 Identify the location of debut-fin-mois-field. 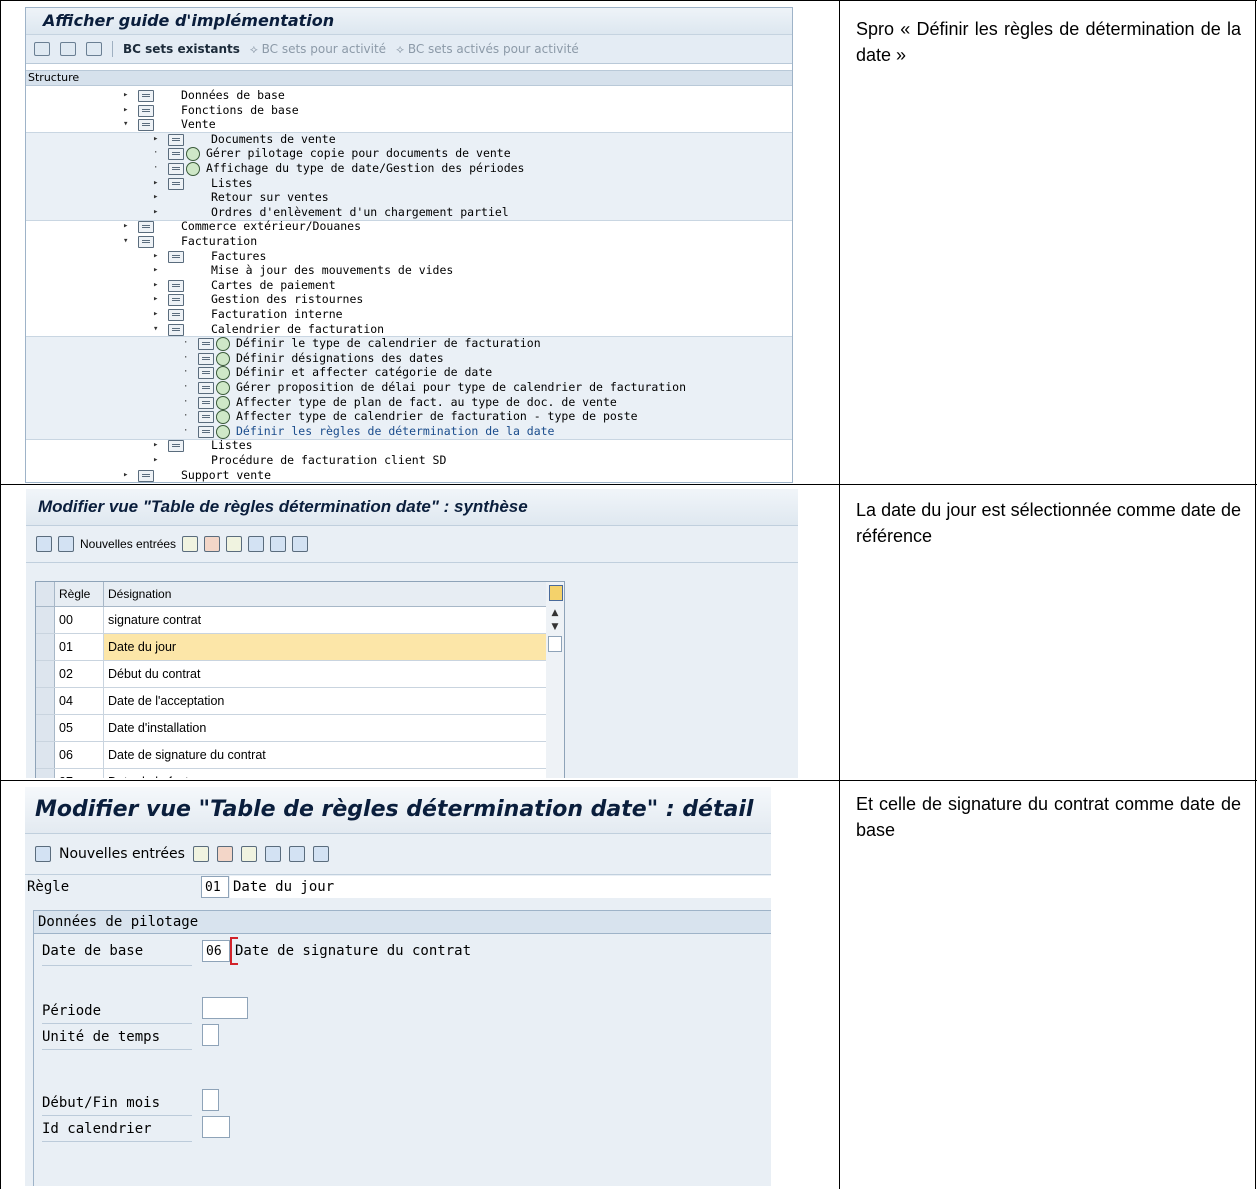
(210, 1100).